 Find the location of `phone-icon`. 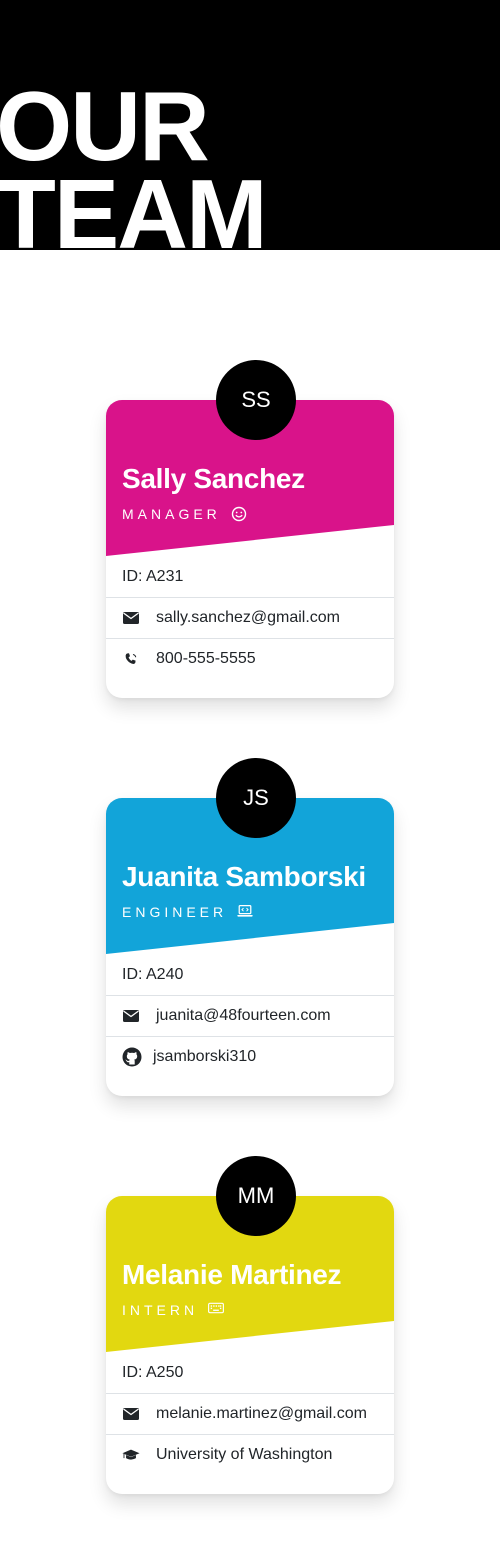

phone-icon is located at coordinates (131, 659).